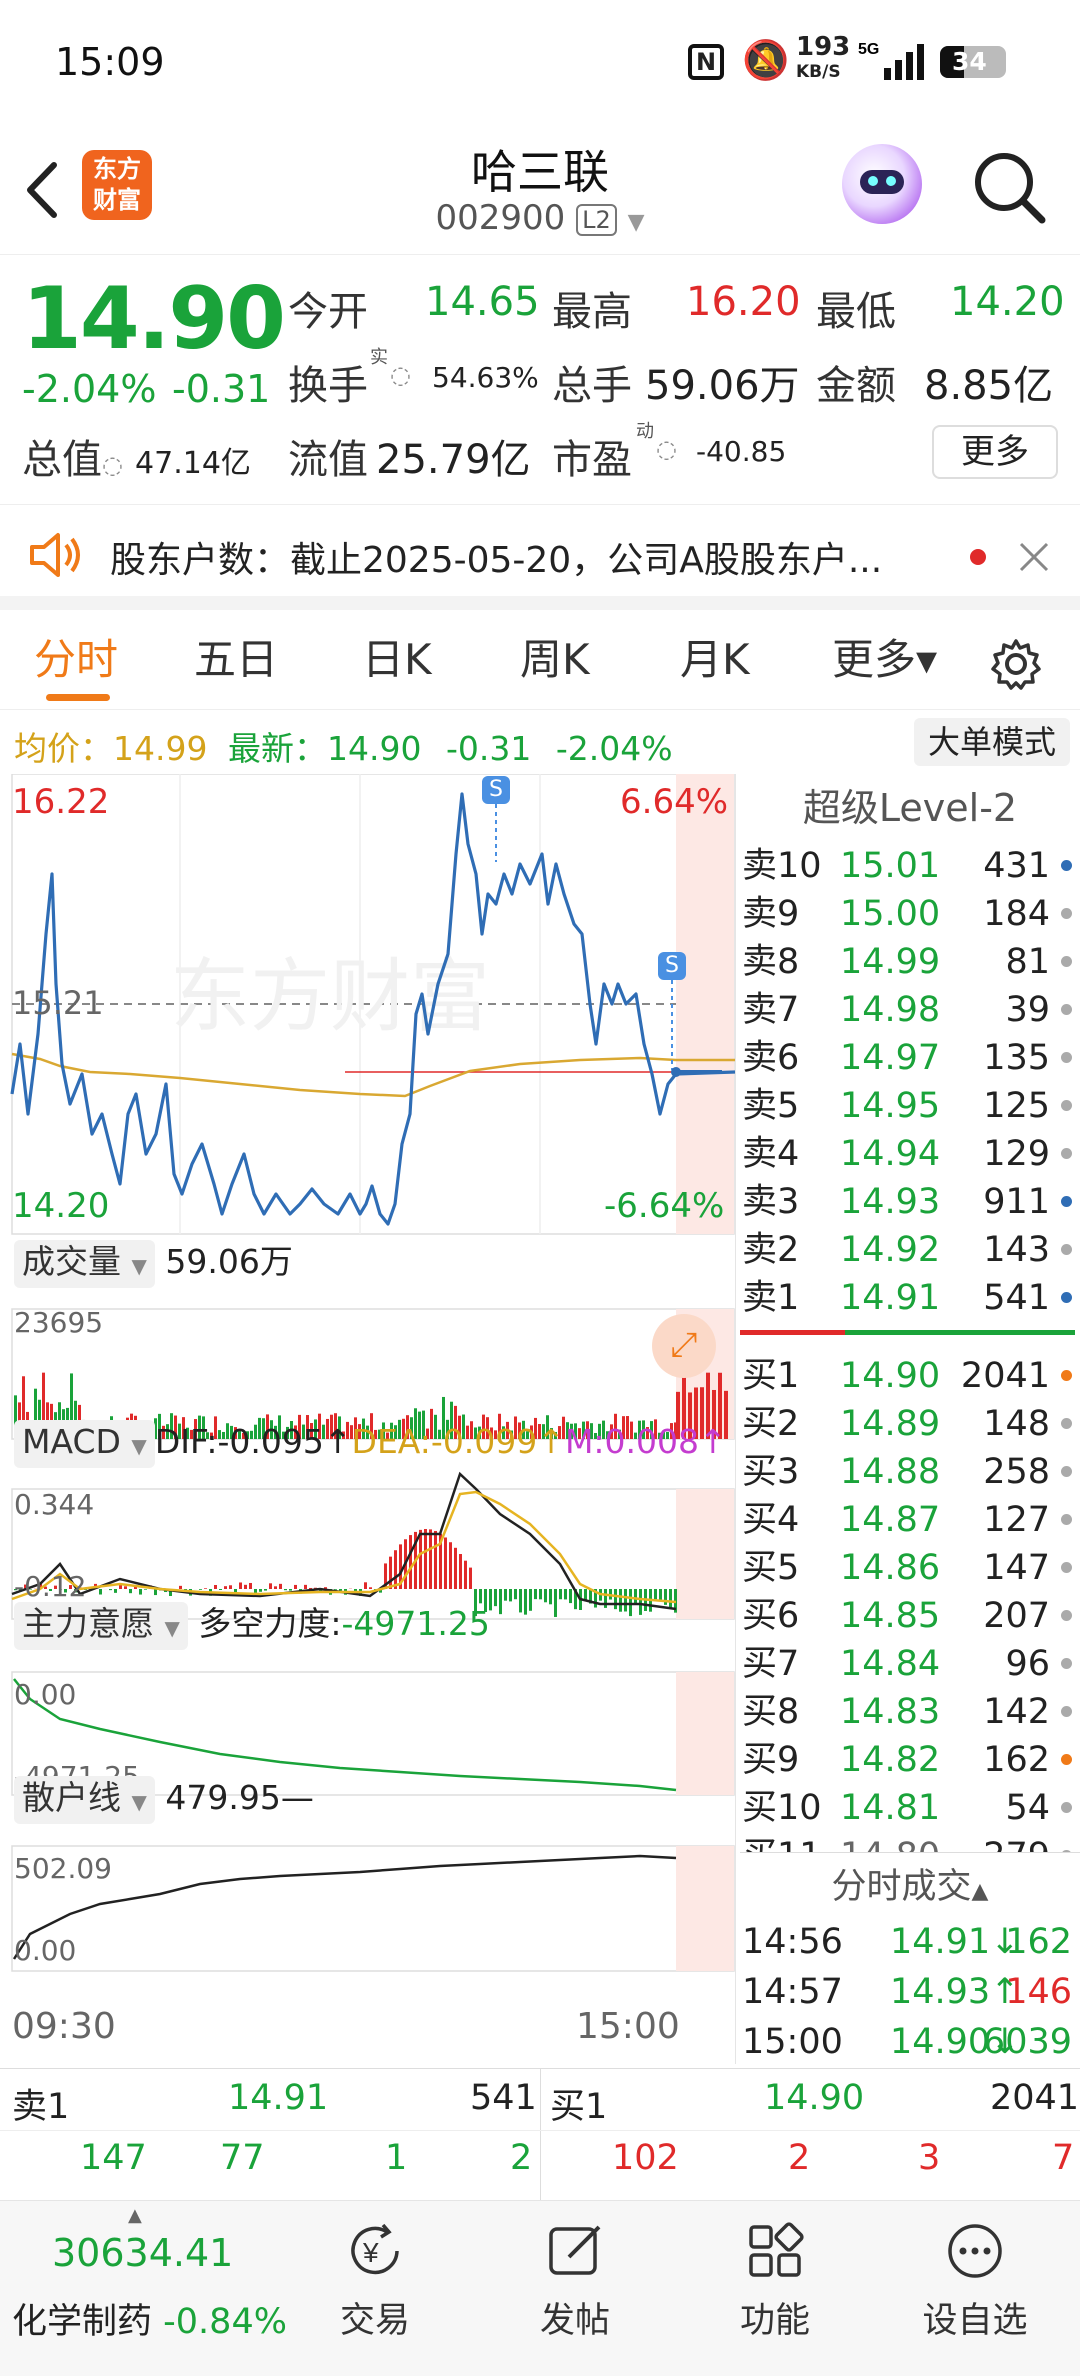 The image size is (1080, 2377). Describe the element at coordinates (1034, 2098) in the screenshot. I see `buy1-volume: 2041` at that location.